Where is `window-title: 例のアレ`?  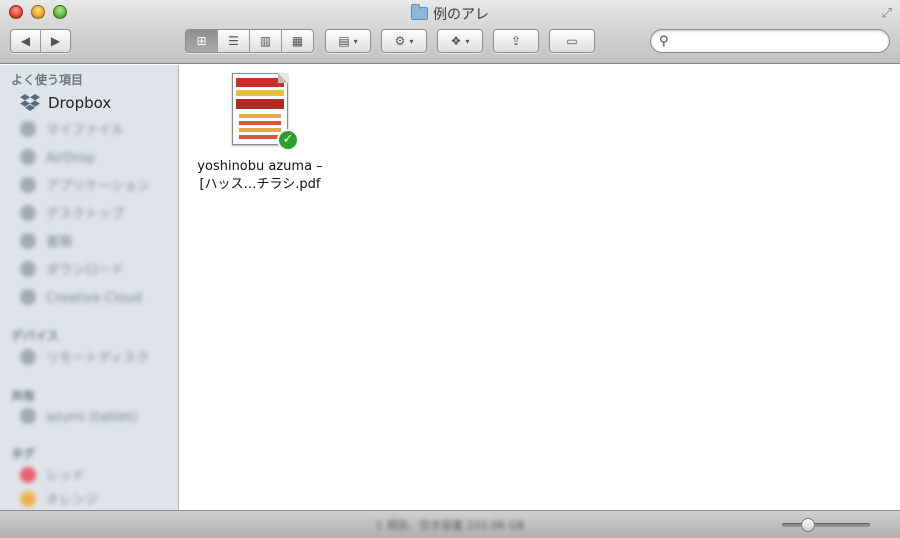
window-title: 例のアレ is located at coordinates (450, 14).